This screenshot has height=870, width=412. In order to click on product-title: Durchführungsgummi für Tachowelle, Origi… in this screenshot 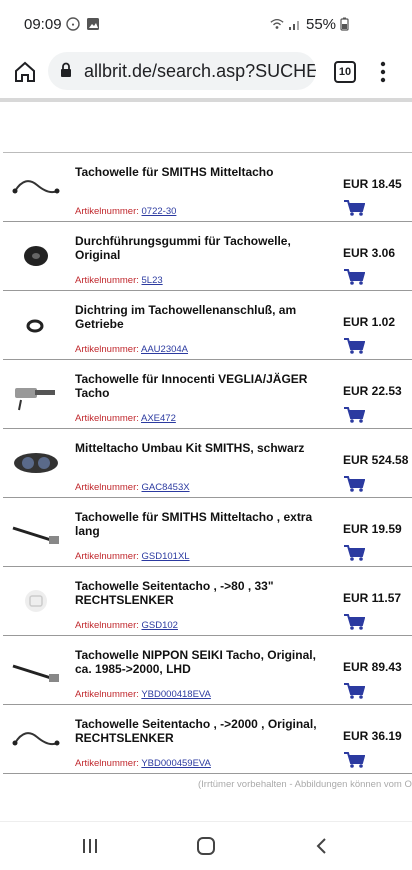, I will do `click(204, 248)`.